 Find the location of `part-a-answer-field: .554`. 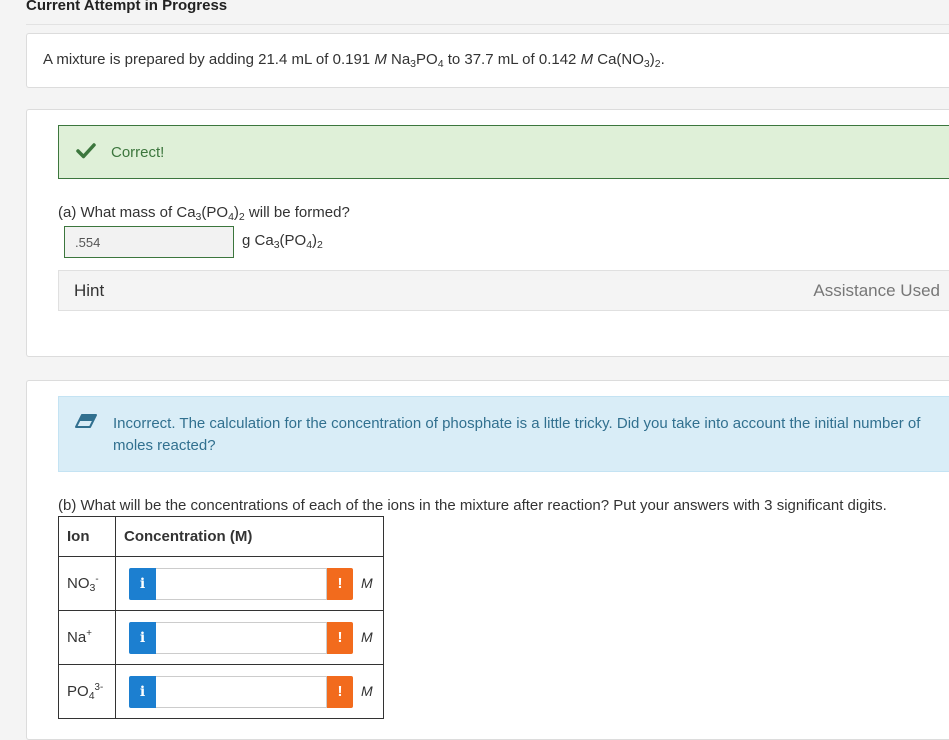

part-a-answer-field: .554 is located at coordinates (149, 242).